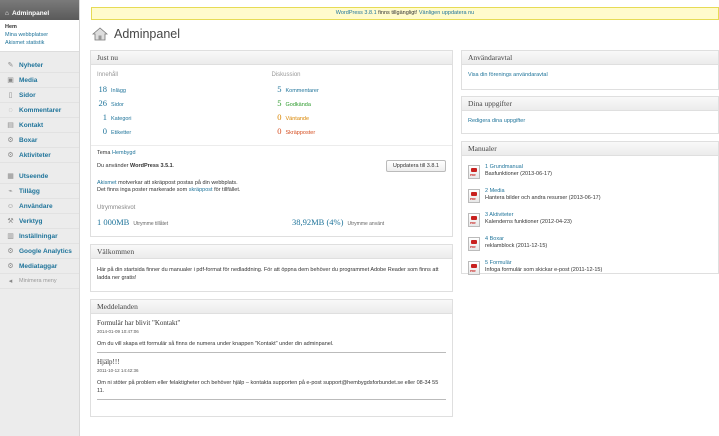  Describe the element at coordinates (31, 65) in the screenshot. I see `sidebar-item-label: Nyheter` at that location.